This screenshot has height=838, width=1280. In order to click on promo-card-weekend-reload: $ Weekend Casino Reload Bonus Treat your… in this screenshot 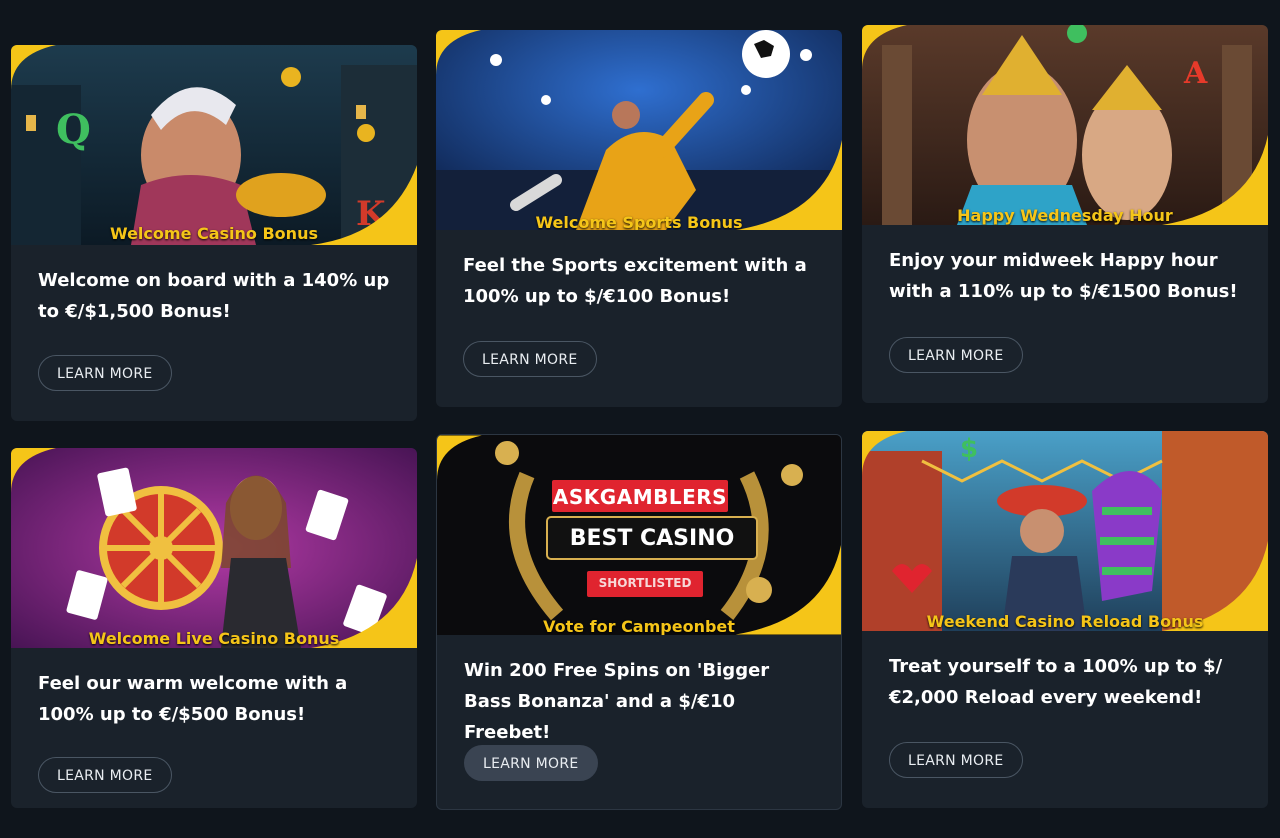, I will do `click(1065, 619)`.